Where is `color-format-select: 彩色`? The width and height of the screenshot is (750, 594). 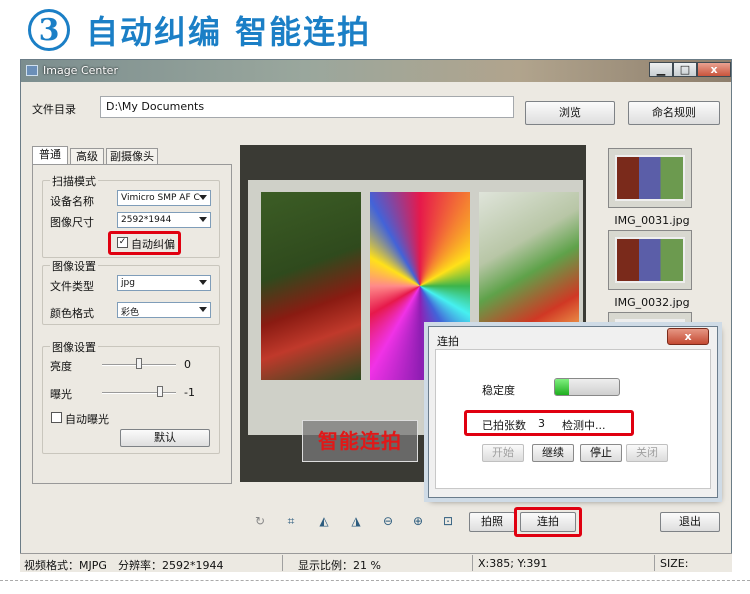 color-format-select: 彩色 is located at coordinates (164, 310).